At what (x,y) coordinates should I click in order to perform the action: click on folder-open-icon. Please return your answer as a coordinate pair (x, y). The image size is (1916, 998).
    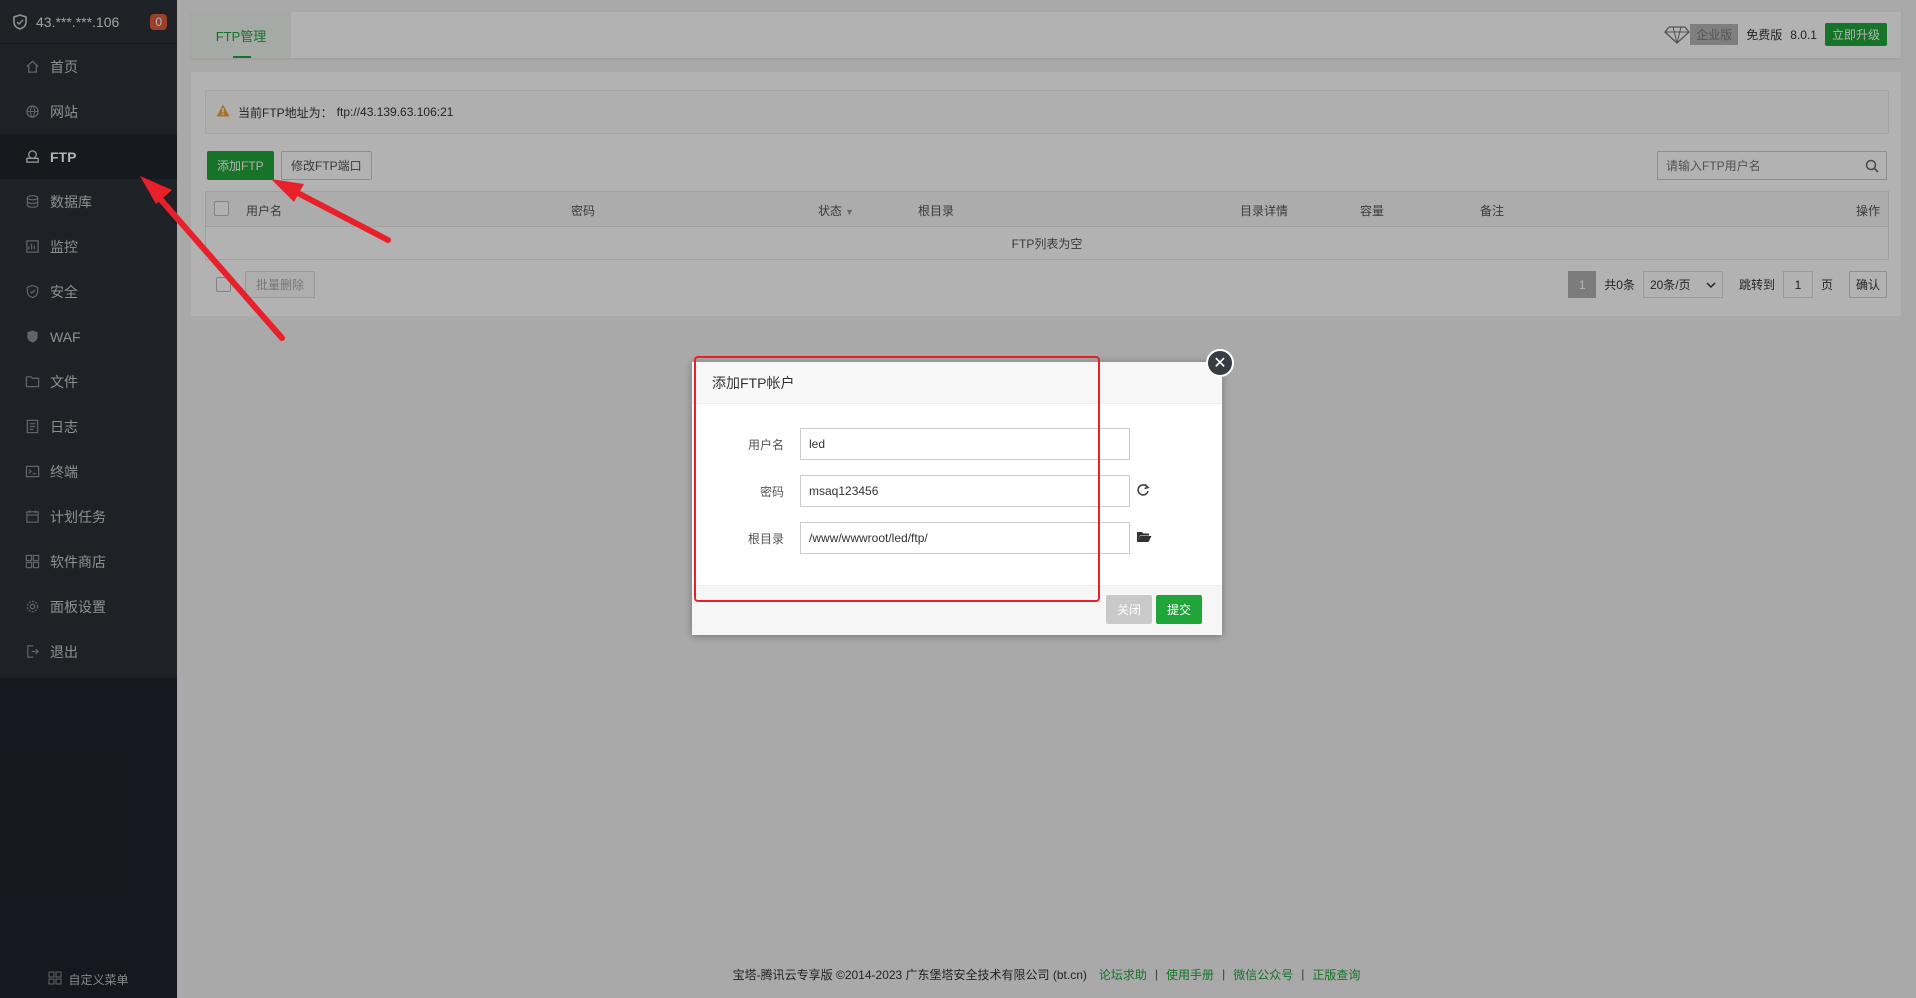
    Looking at the image, I should click on (1144, 538).